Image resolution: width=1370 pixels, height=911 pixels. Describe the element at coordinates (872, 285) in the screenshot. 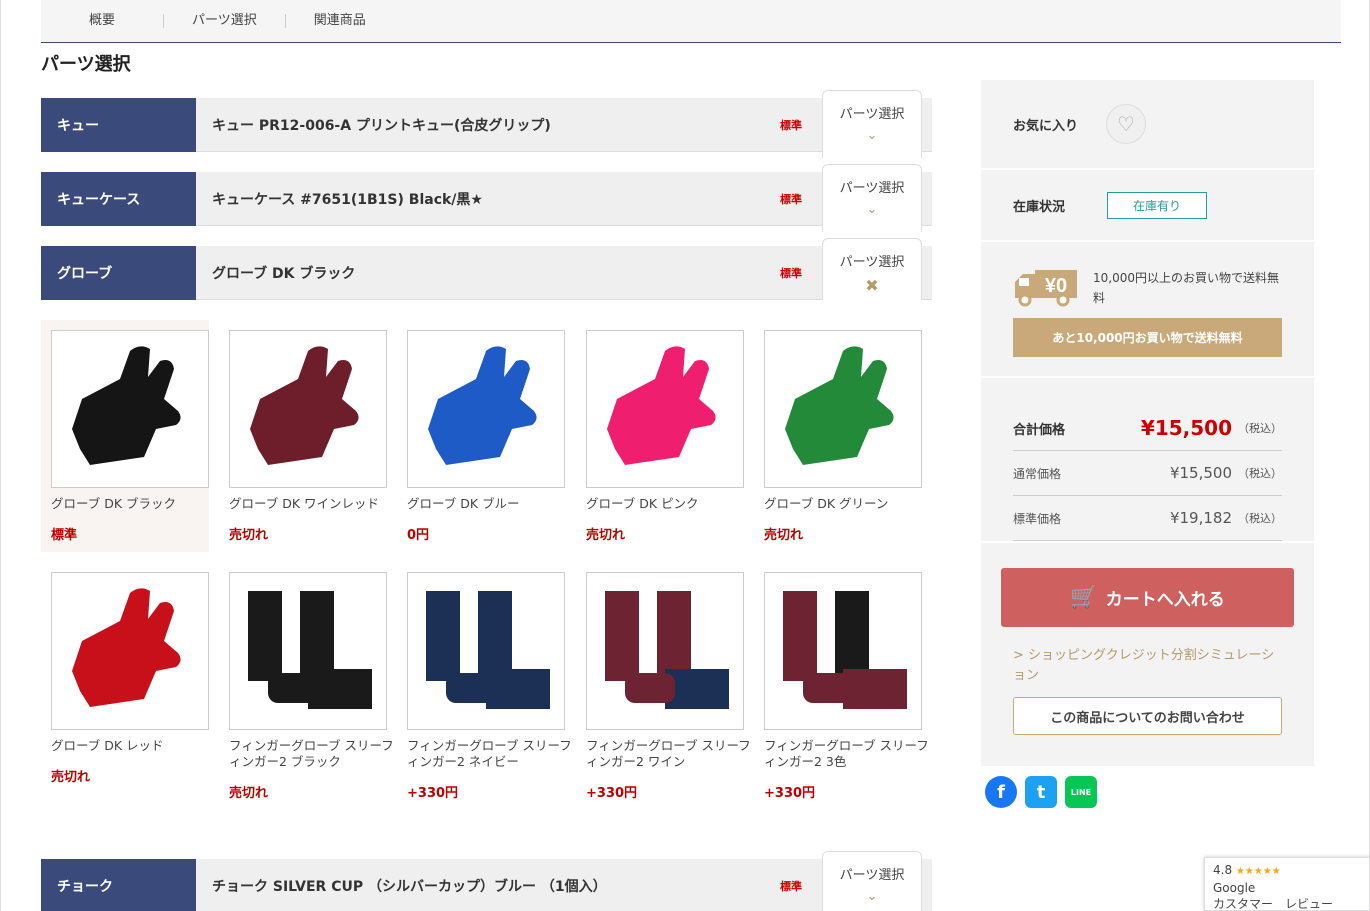

I see `close-icon: ✖` at that location.